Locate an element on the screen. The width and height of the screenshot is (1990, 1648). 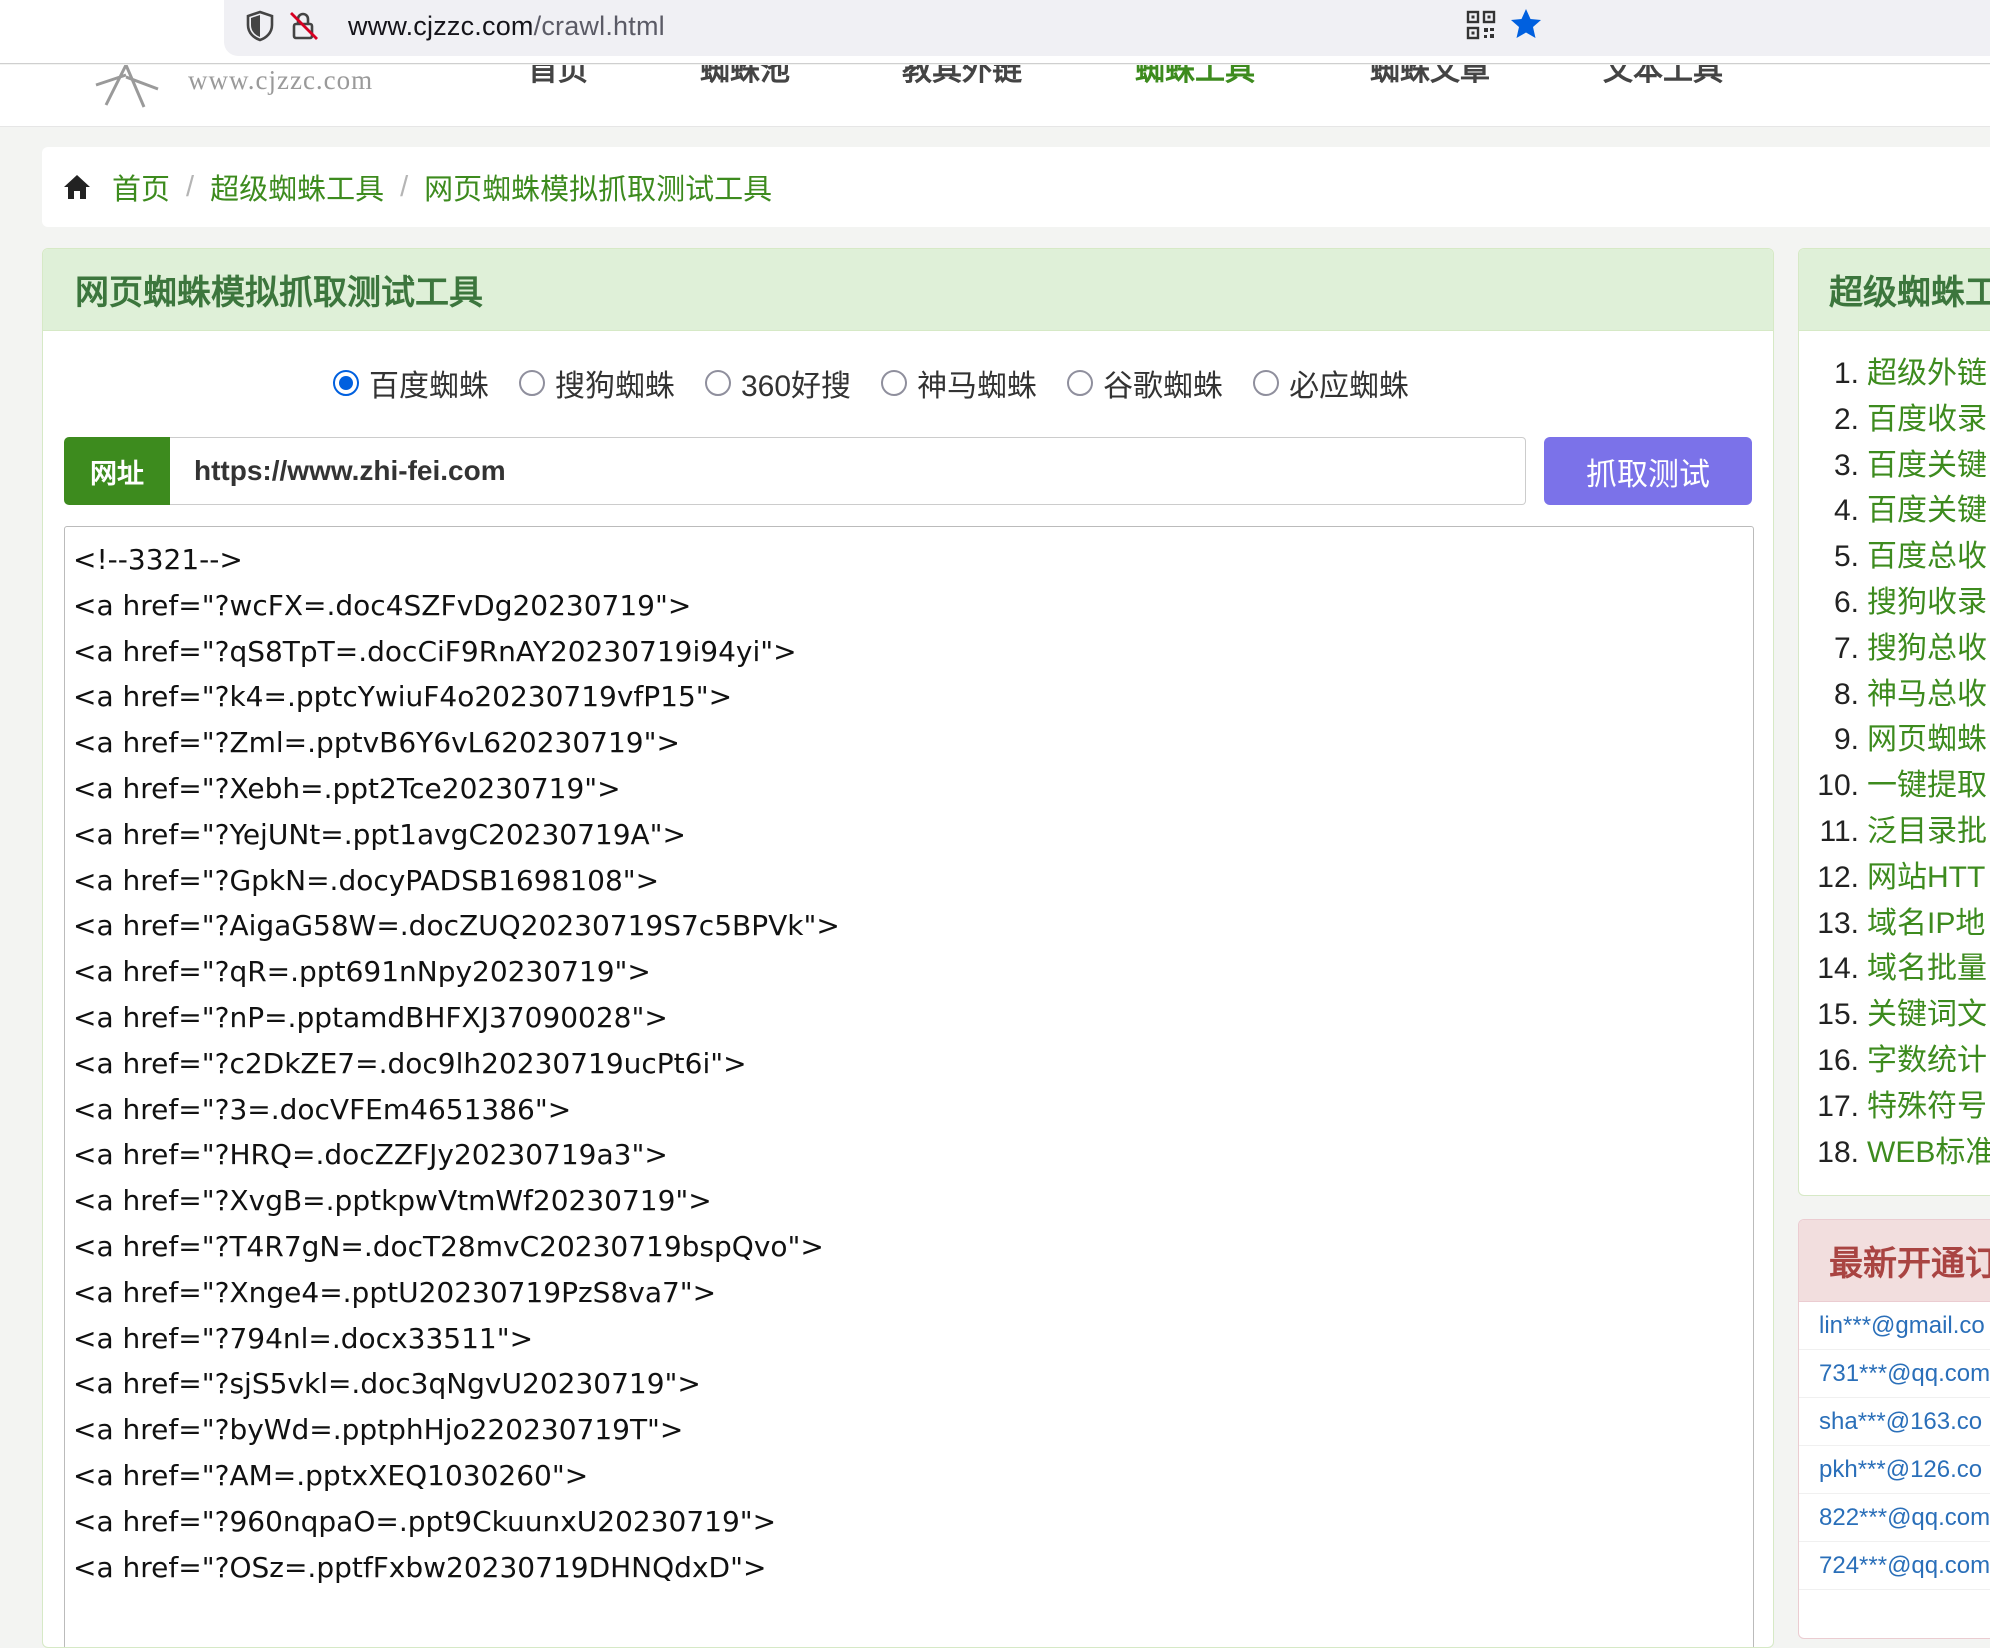
sidebar-tool-item: 1. 超级外链 is located at coordinates (1894, 374).